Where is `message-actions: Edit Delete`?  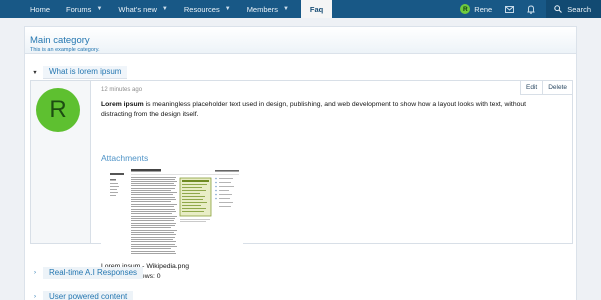
message-actions: Edit Delete is located at coordinates (546, 88).